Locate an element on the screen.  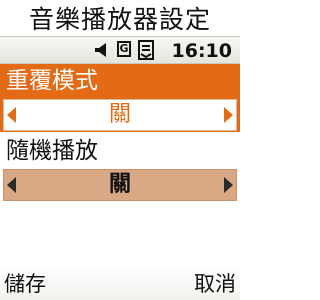
setting-label: 重覆模式 is located at coordinates (120, 81).